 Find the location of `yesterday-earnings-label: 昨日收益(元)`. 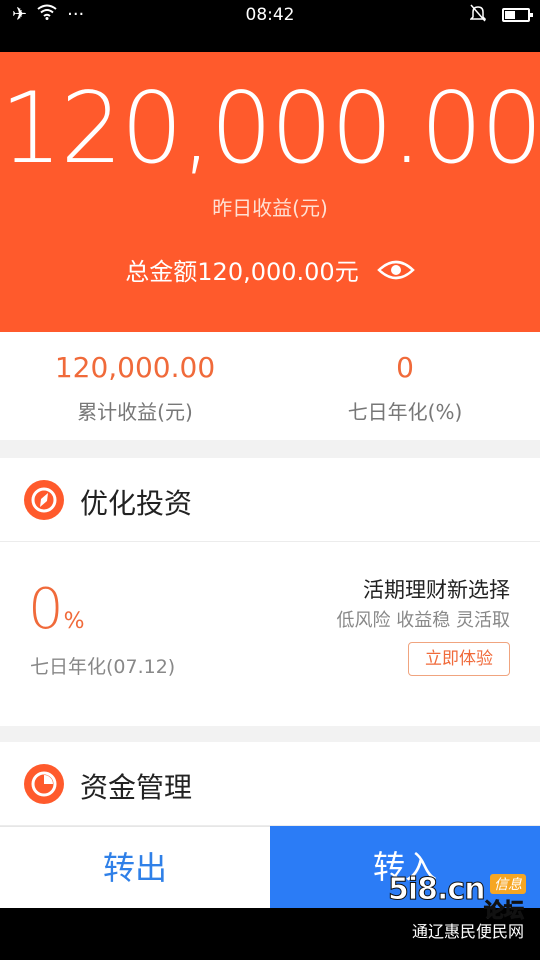

yesterday-earnings-label: 昨日收益(元) is located at coordinates (270, 208).